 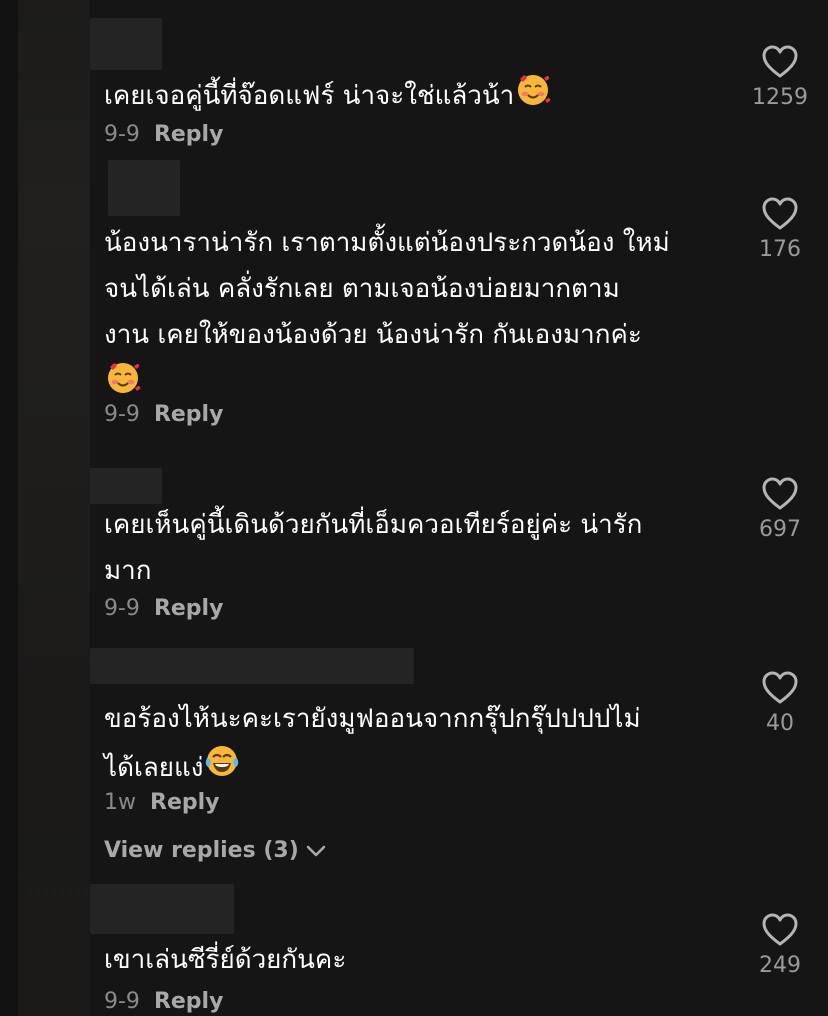 I want to click on like-count: 1259, so click(x=780, y=97).